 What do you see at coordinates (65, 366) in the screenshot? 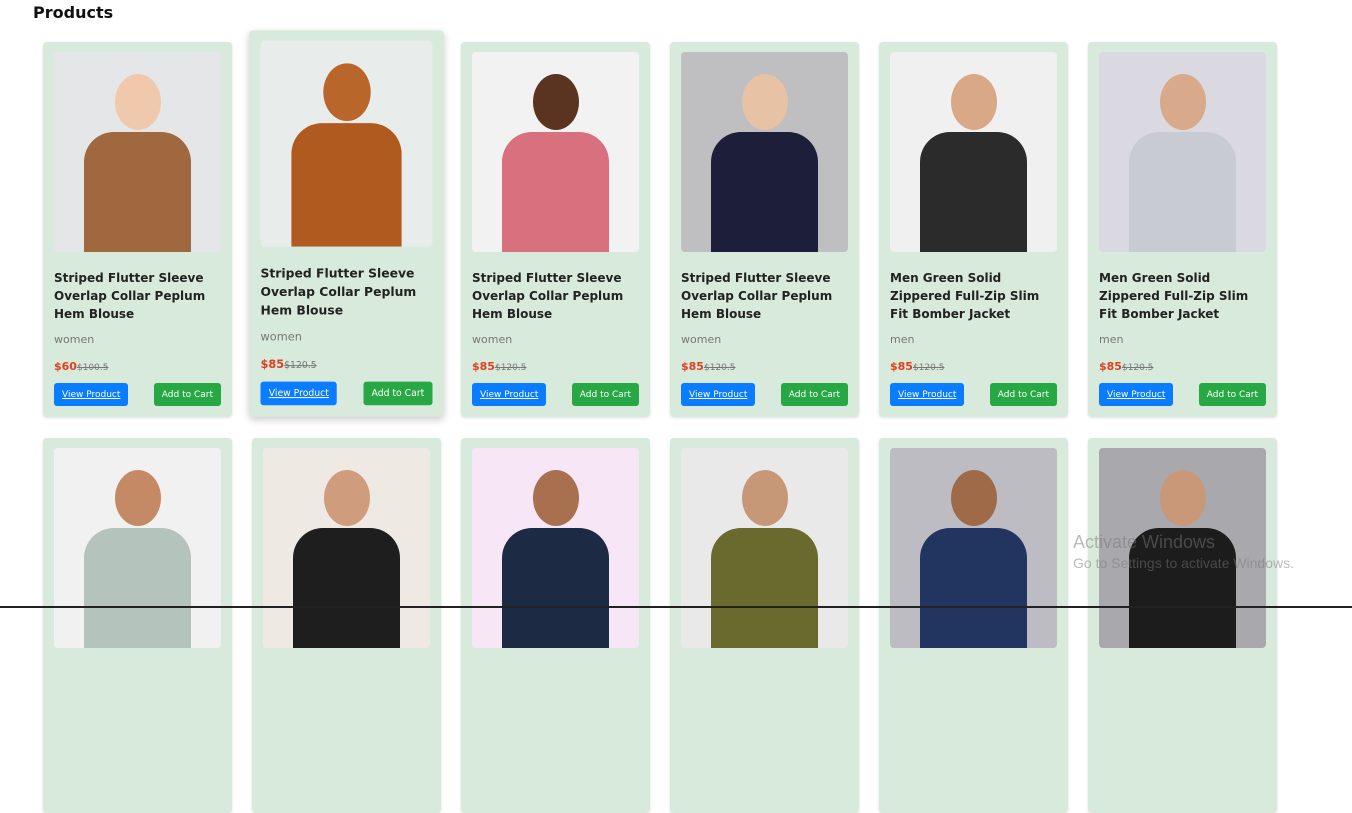
I see `current-price: $60` at bounding box center [65, 366].